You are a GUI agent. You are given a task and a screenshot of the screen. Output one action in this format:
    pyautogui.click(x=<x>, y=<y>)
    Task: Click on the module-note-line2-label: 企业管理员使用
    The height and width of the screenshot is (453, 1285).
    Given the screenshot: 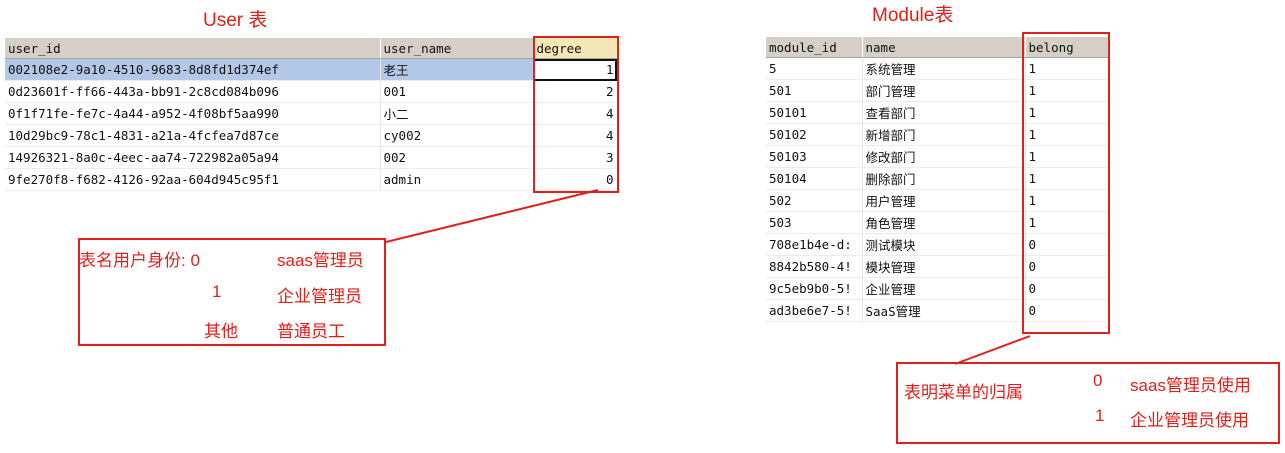 What is the action you would take?
    pyautogui.click(x=1189, y=420)
    